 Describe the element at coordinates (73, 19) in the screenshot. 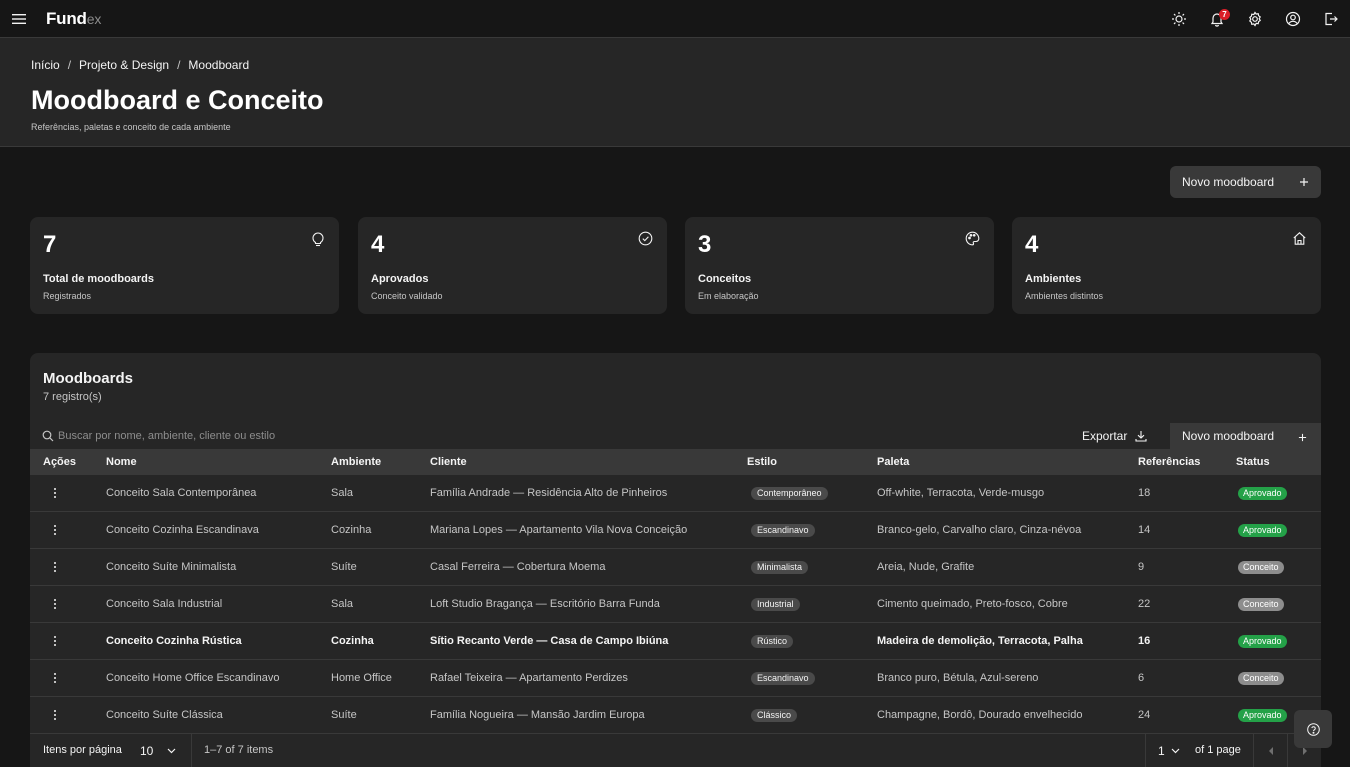

I see `brand-logo: Fundex` at that location.